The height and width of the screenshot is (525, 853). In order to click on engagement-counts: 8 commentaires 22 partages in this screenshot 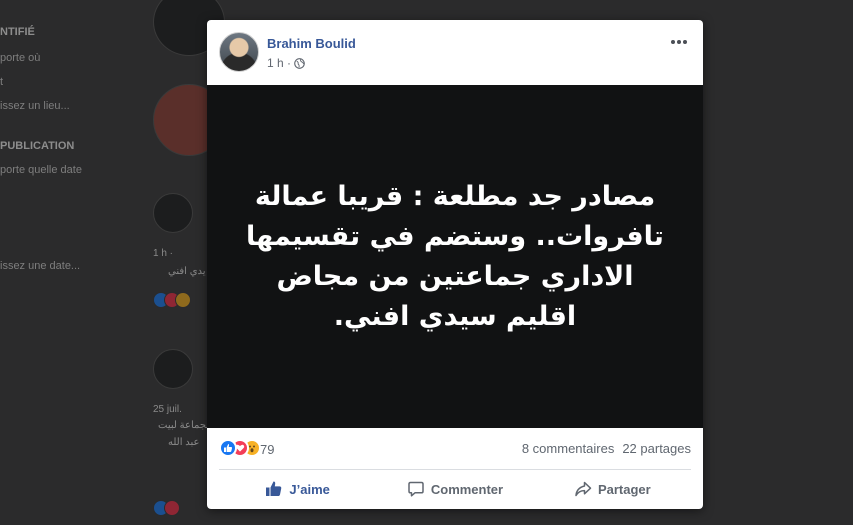, I will do `click(606, 448)`.